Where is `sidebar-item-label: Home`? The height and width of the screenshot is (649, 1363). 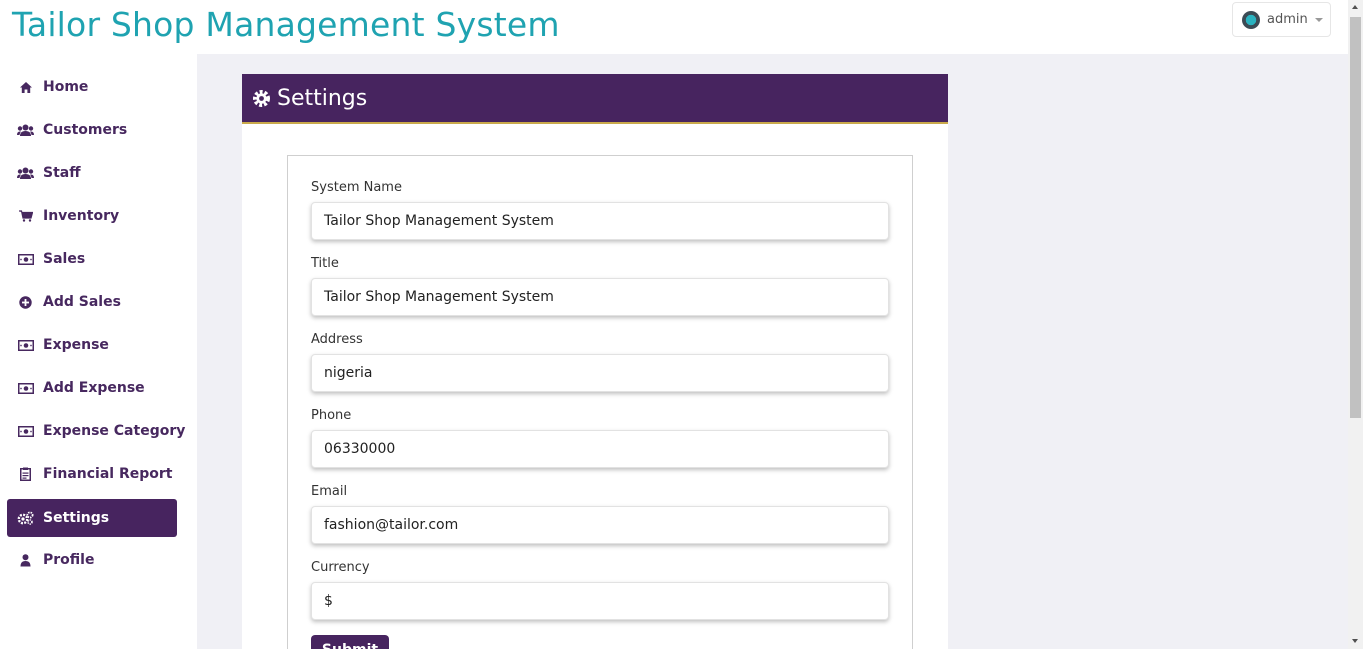
sidebar-item-label: Home is located at coordinates (66, 87).